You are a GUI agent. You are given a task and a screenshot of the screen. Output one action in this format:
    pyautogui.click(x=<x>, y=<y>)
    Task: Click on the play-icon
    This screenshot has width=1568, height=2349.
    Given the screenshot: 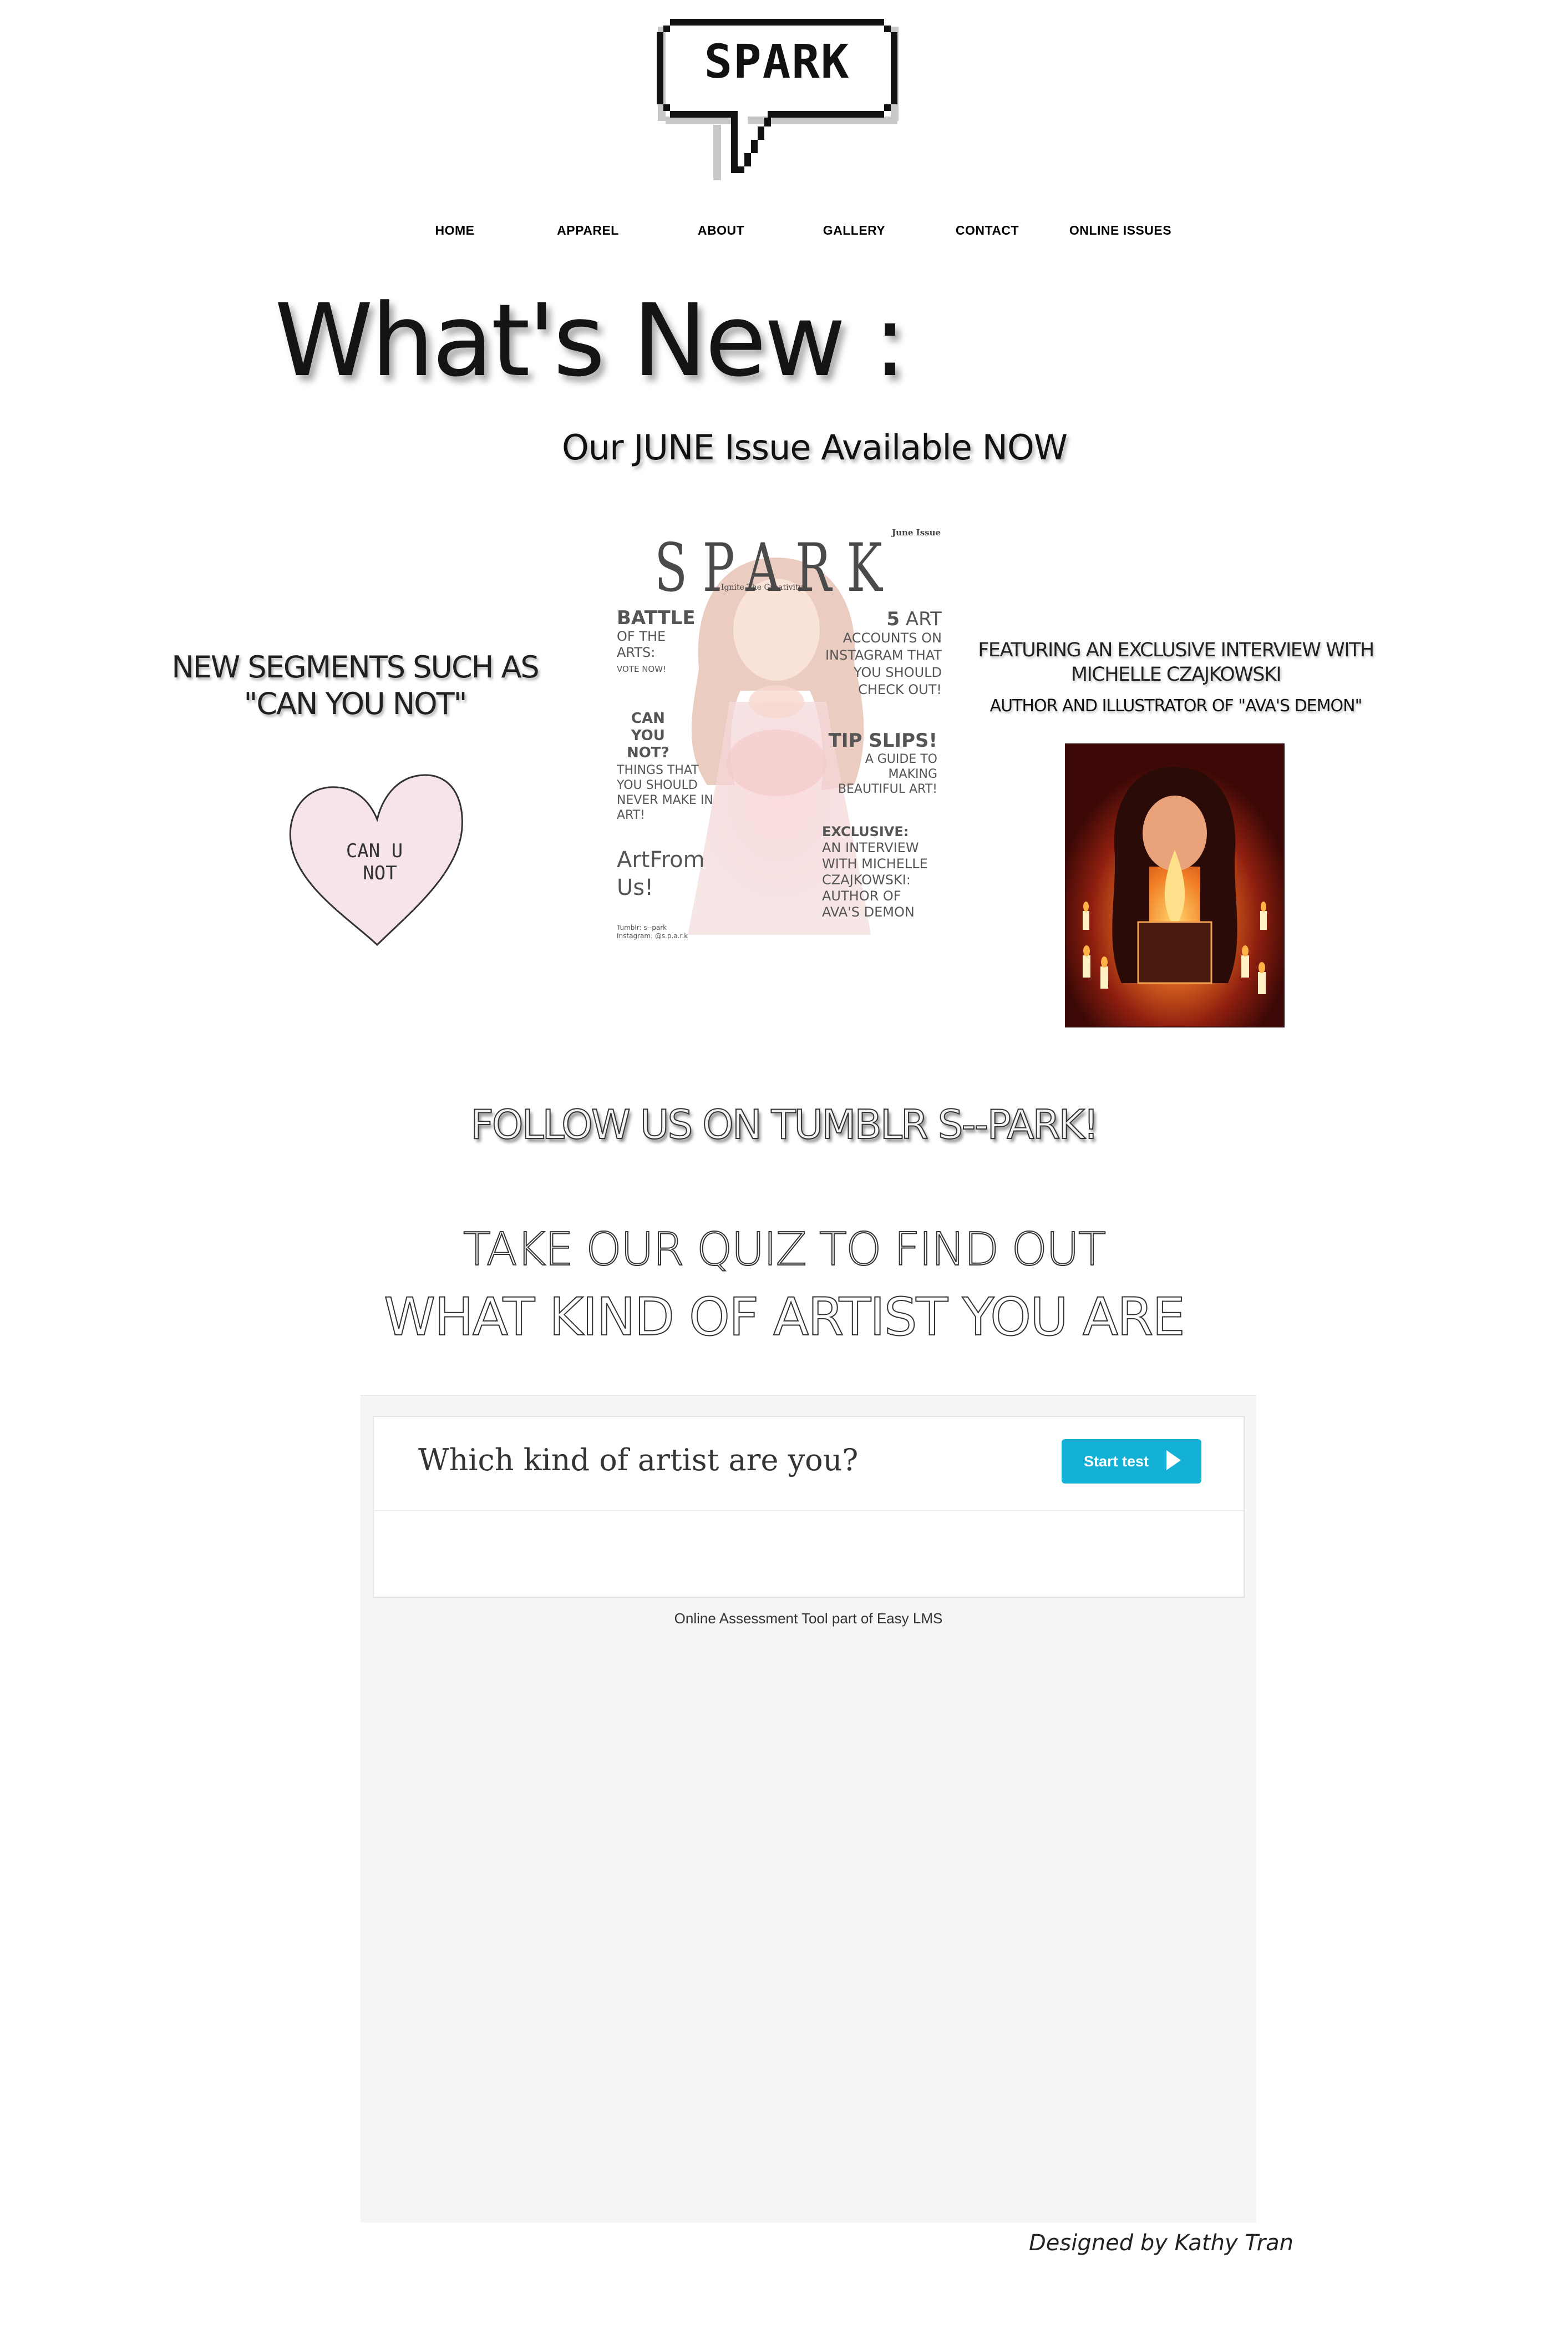 What is the action you would take?
    pyautogui.click(x=1173, y=1461)
    